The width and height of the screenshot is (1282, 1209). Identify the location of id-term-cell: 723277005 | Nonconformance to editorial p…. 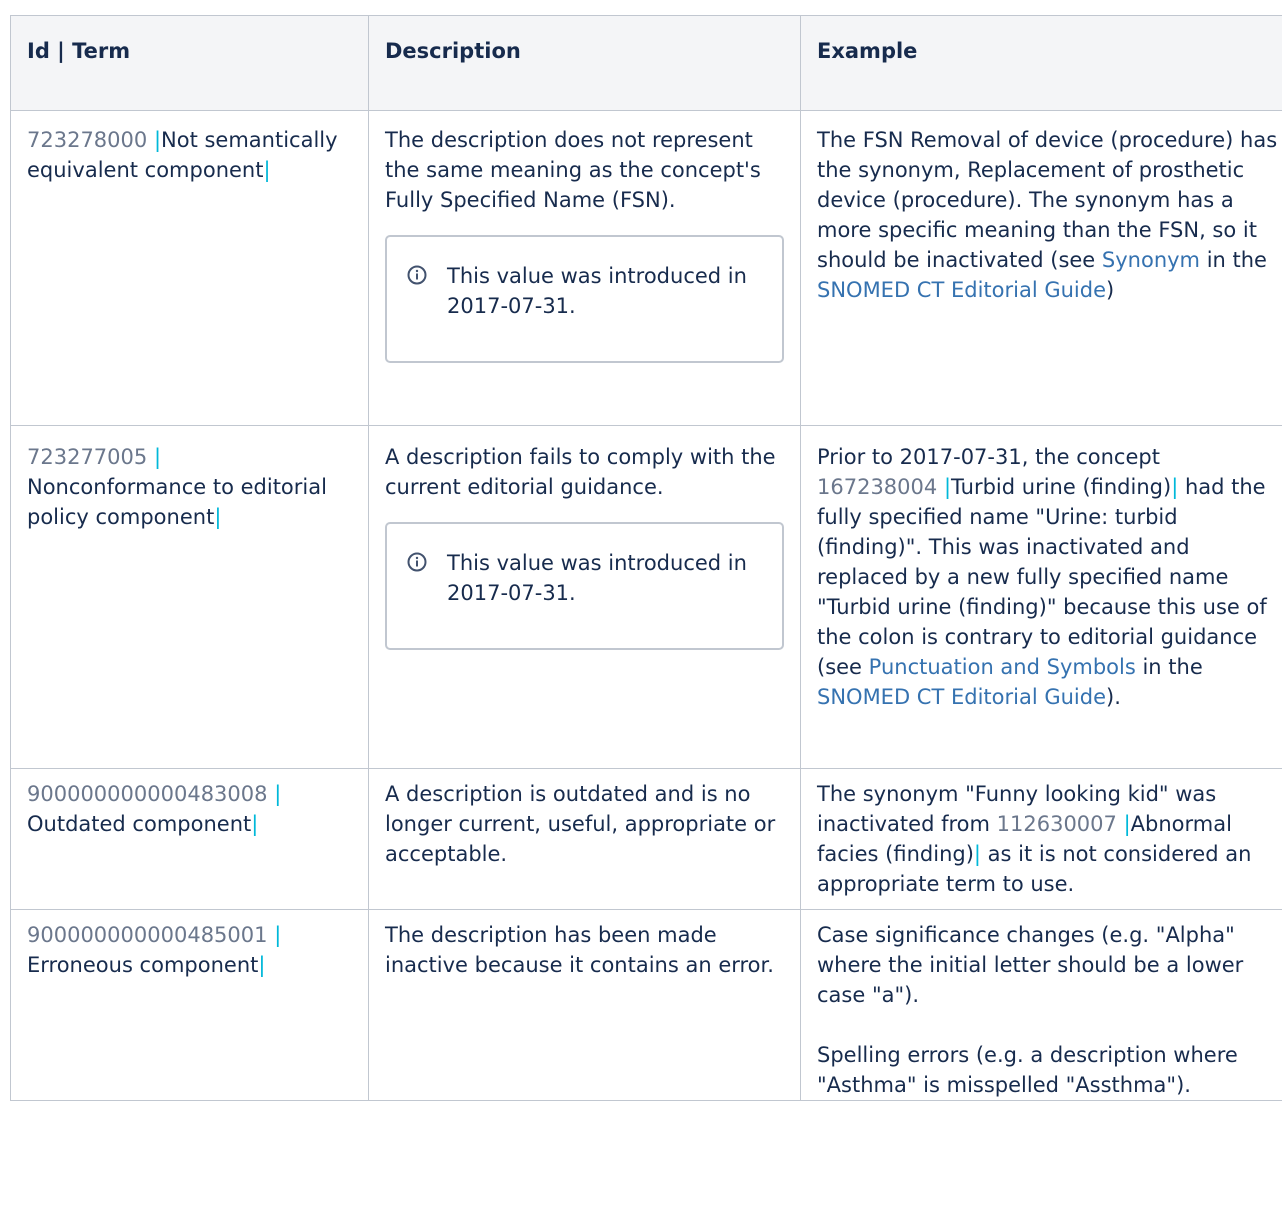
(189, 597).